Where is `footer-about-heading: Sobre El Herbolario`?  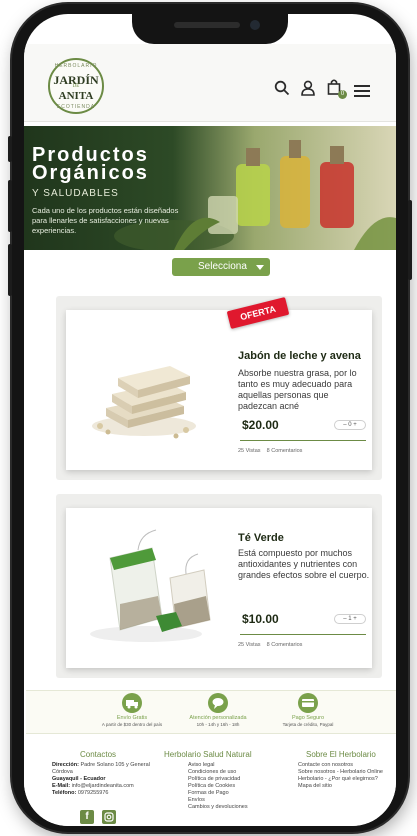
footer-about-heading: Sobre El Herbolario is located at coordinates (341, 754).